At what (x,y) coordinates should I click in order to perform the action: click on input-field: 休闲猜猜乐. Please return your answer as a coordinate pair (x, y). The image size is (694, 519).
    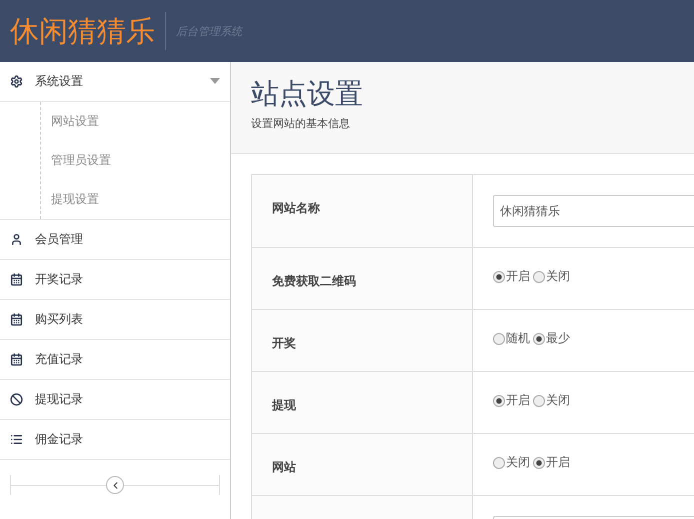
    Looking at the image, I should click on (593, 211).